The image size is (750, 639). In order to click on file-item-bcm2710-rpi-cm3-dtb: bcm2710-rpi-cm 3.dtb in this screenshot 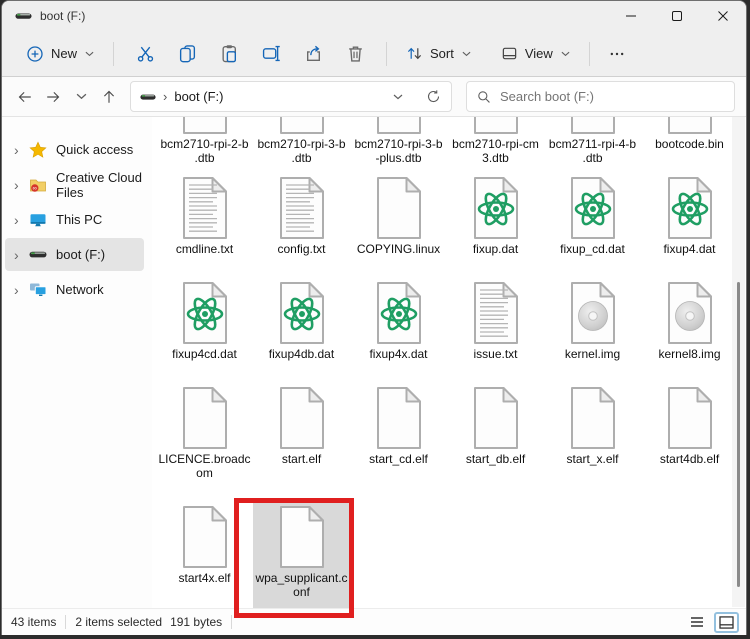, I will do `click(495, 143)`.